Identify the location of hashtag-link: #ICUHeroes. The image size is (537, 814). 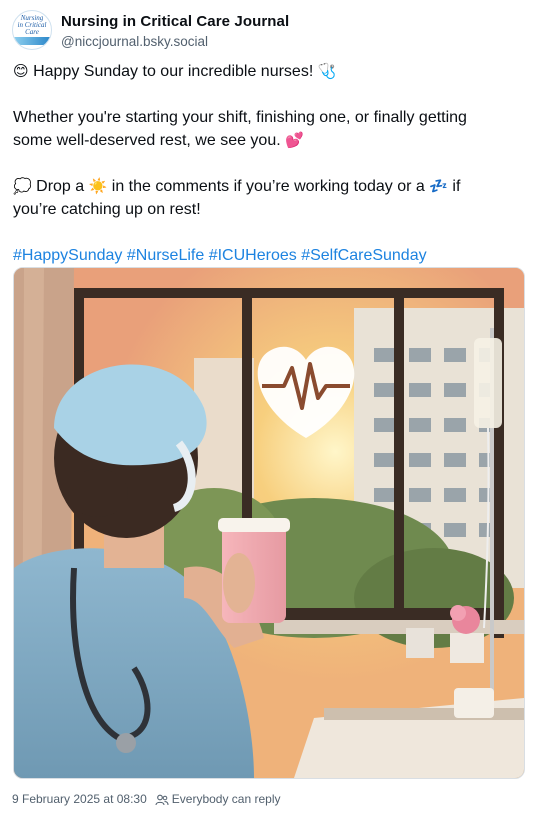
(253, 255).